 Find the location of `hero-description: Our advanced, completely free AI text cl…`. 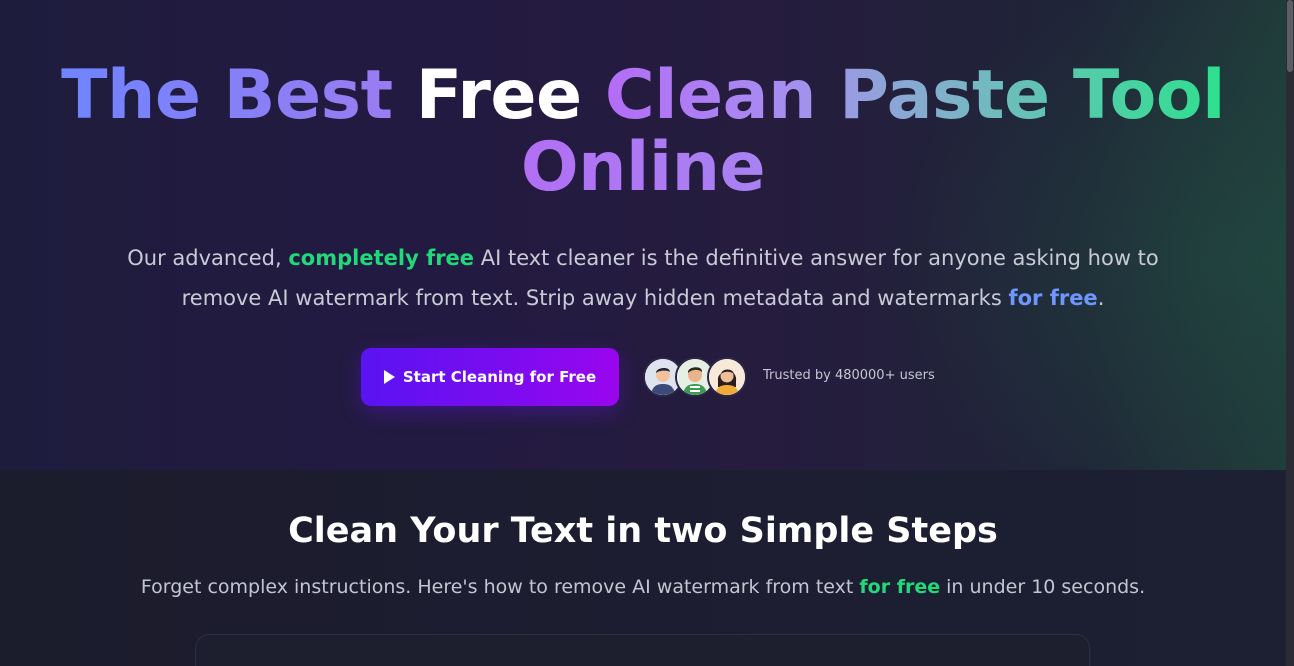

hero-description: Our advanced, completely free AI text cl… is located at coordinates (643, 278).